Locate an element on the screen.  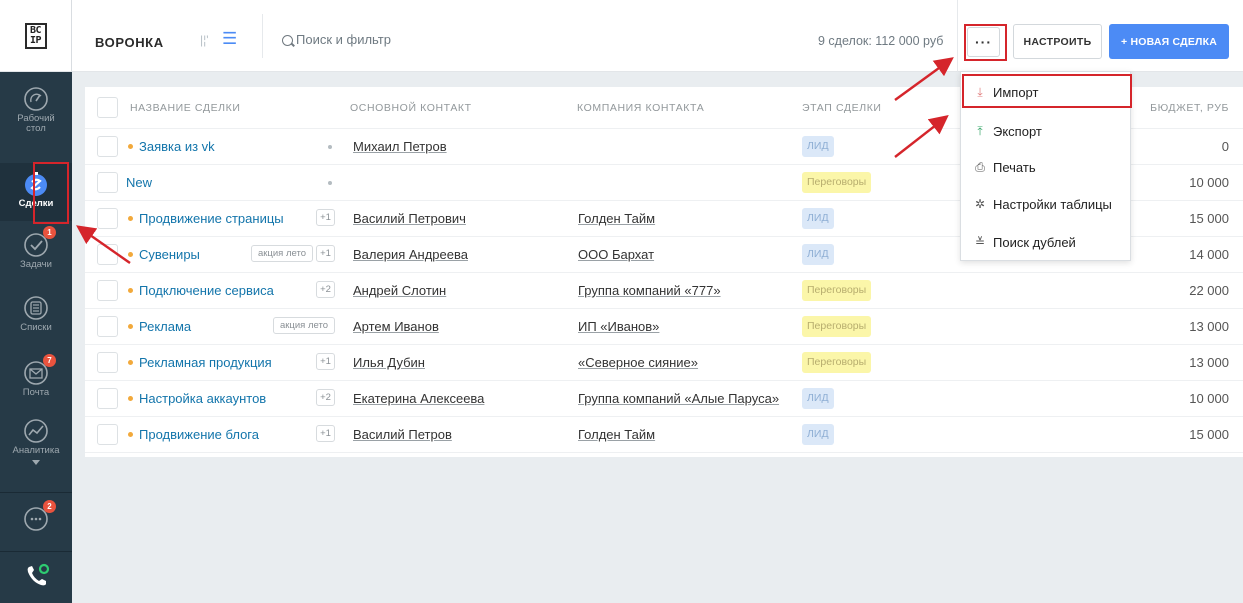
company-link: «Северное сияние» is located at coordinates (638, 362).